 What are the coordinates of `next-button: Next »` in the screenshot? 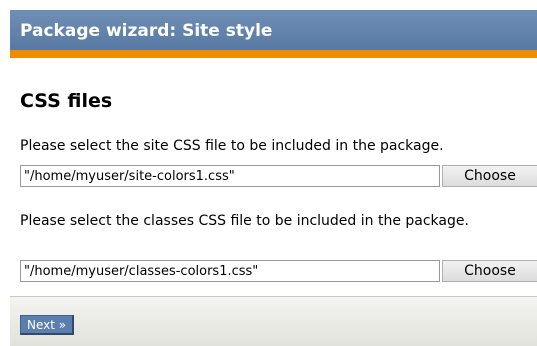 It's located at (47, 325).